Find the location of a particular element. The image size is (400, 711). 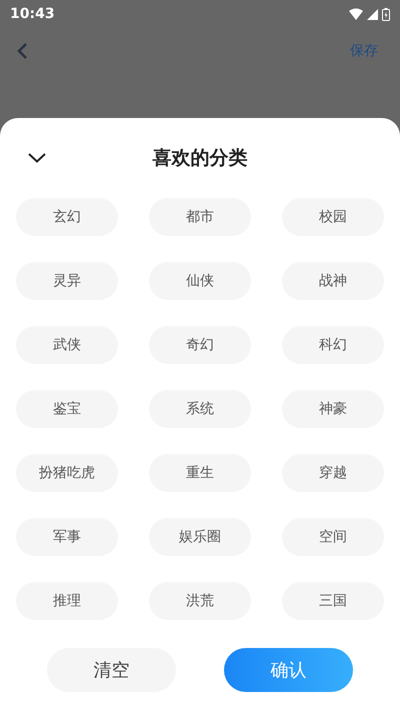

category-chip: 洪荒 is located at coordinates (200, 601).